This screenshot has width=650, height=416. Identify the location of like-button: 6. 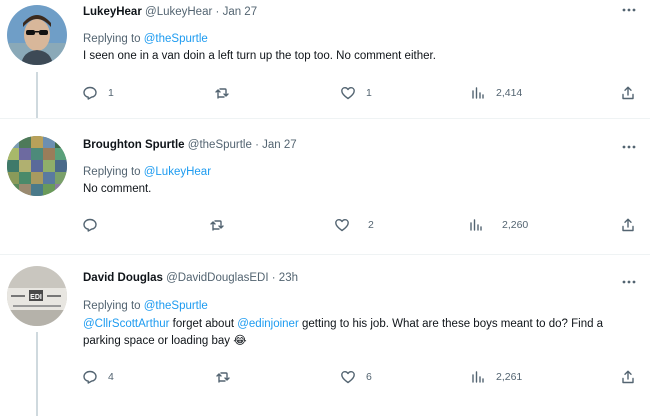
(356, 377).